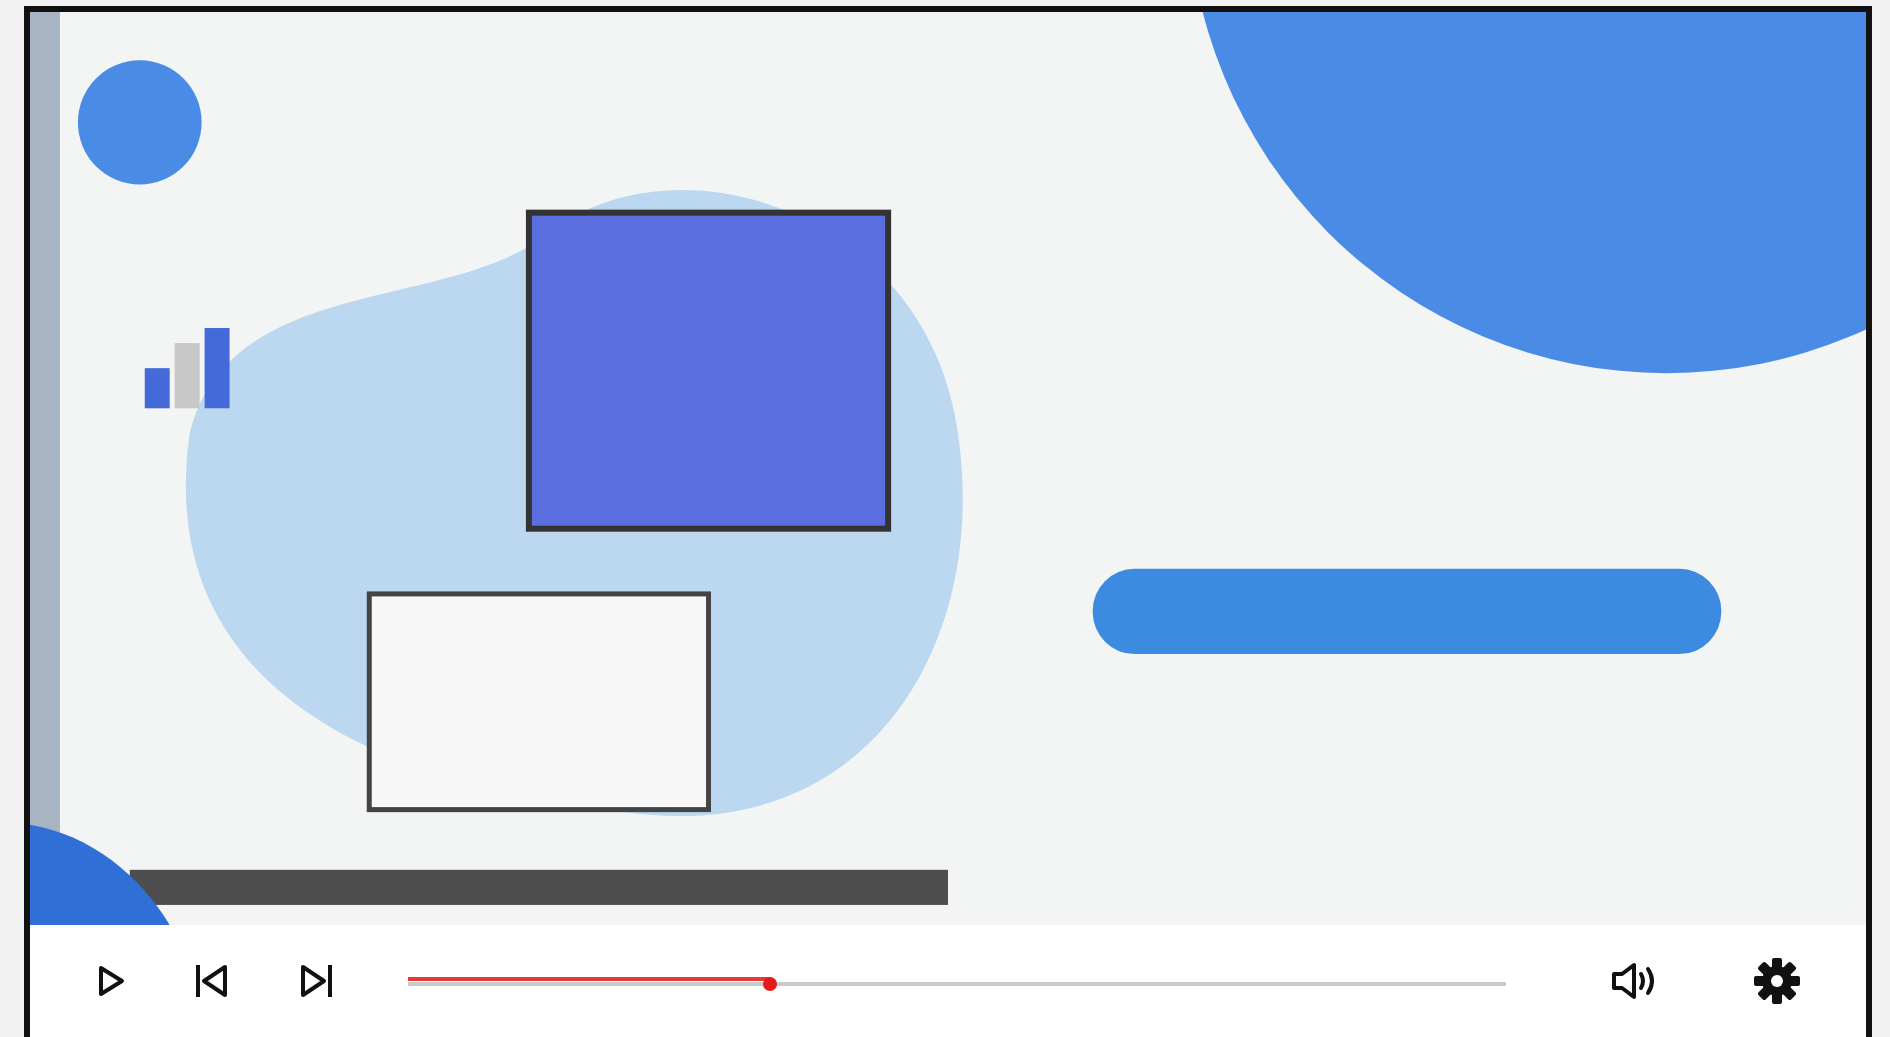 The width and height of the screenshot is (1890, 1037). Describe the element at coordinates (316, 981) in the screenshot. I see `skip-forward-icon` at that location.